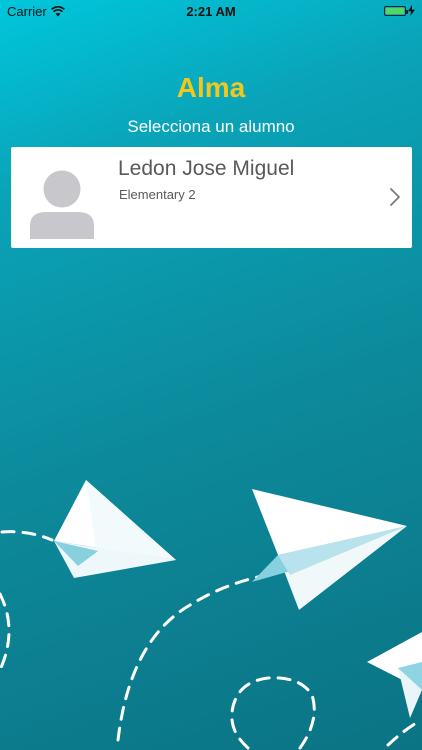 The image size is (422, 750). What do you see at coordinates (403, 733) in the screenshot?
I see `flight-path-right` at bounding box center [403, 733].